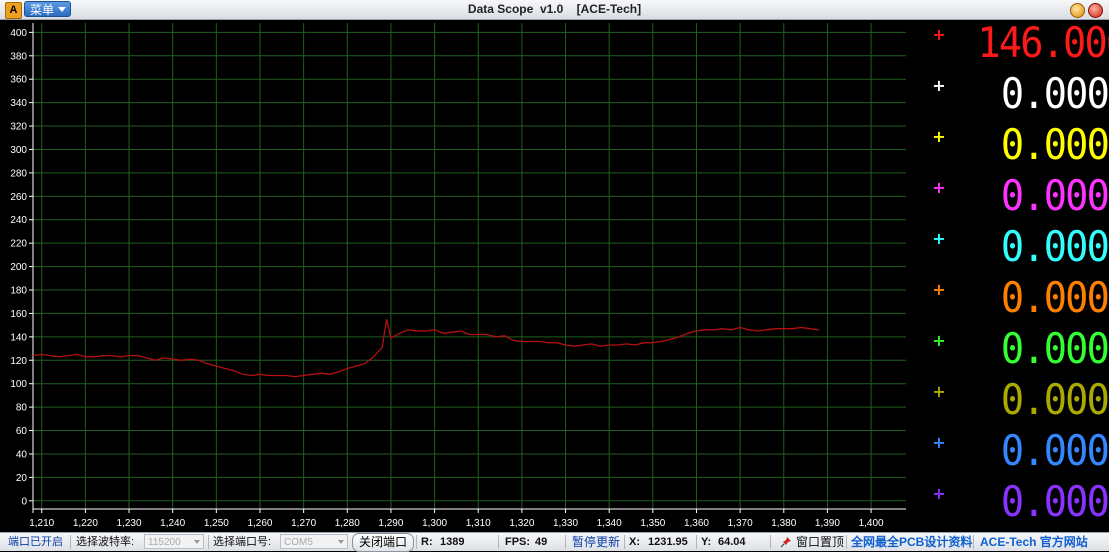 The width and height of the screenshot is (1109, 552). I want to click on pin-icon, so click(785, 542).